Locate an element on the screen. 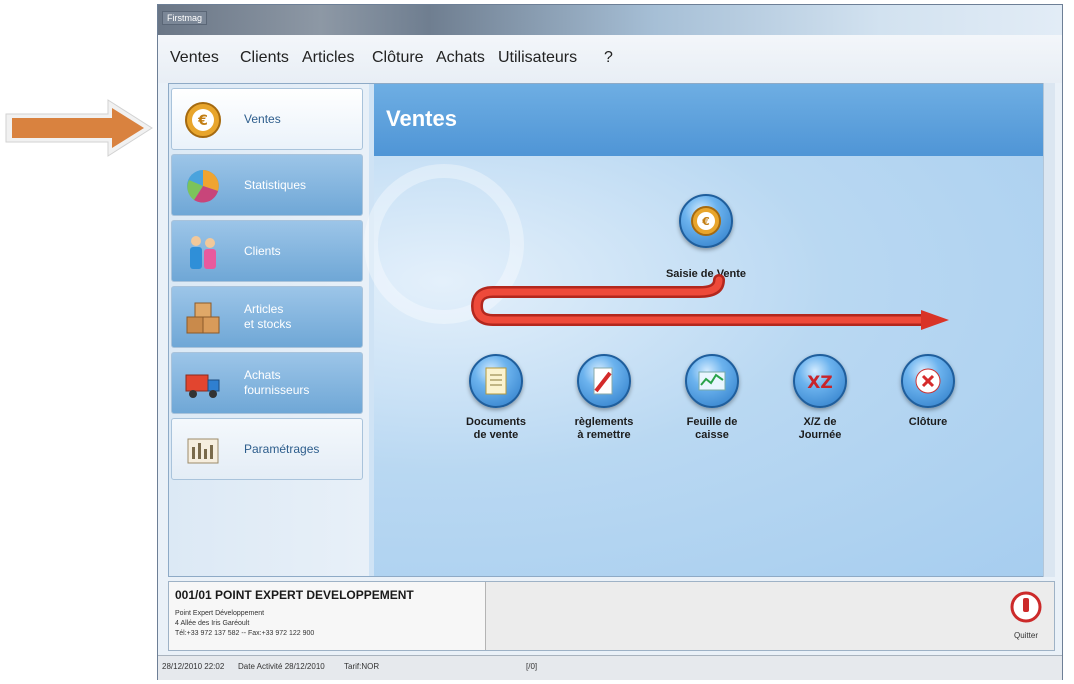 This screenshot has height=684, width=1074. status-extra: [/0] is located at coordinates (532, 666).